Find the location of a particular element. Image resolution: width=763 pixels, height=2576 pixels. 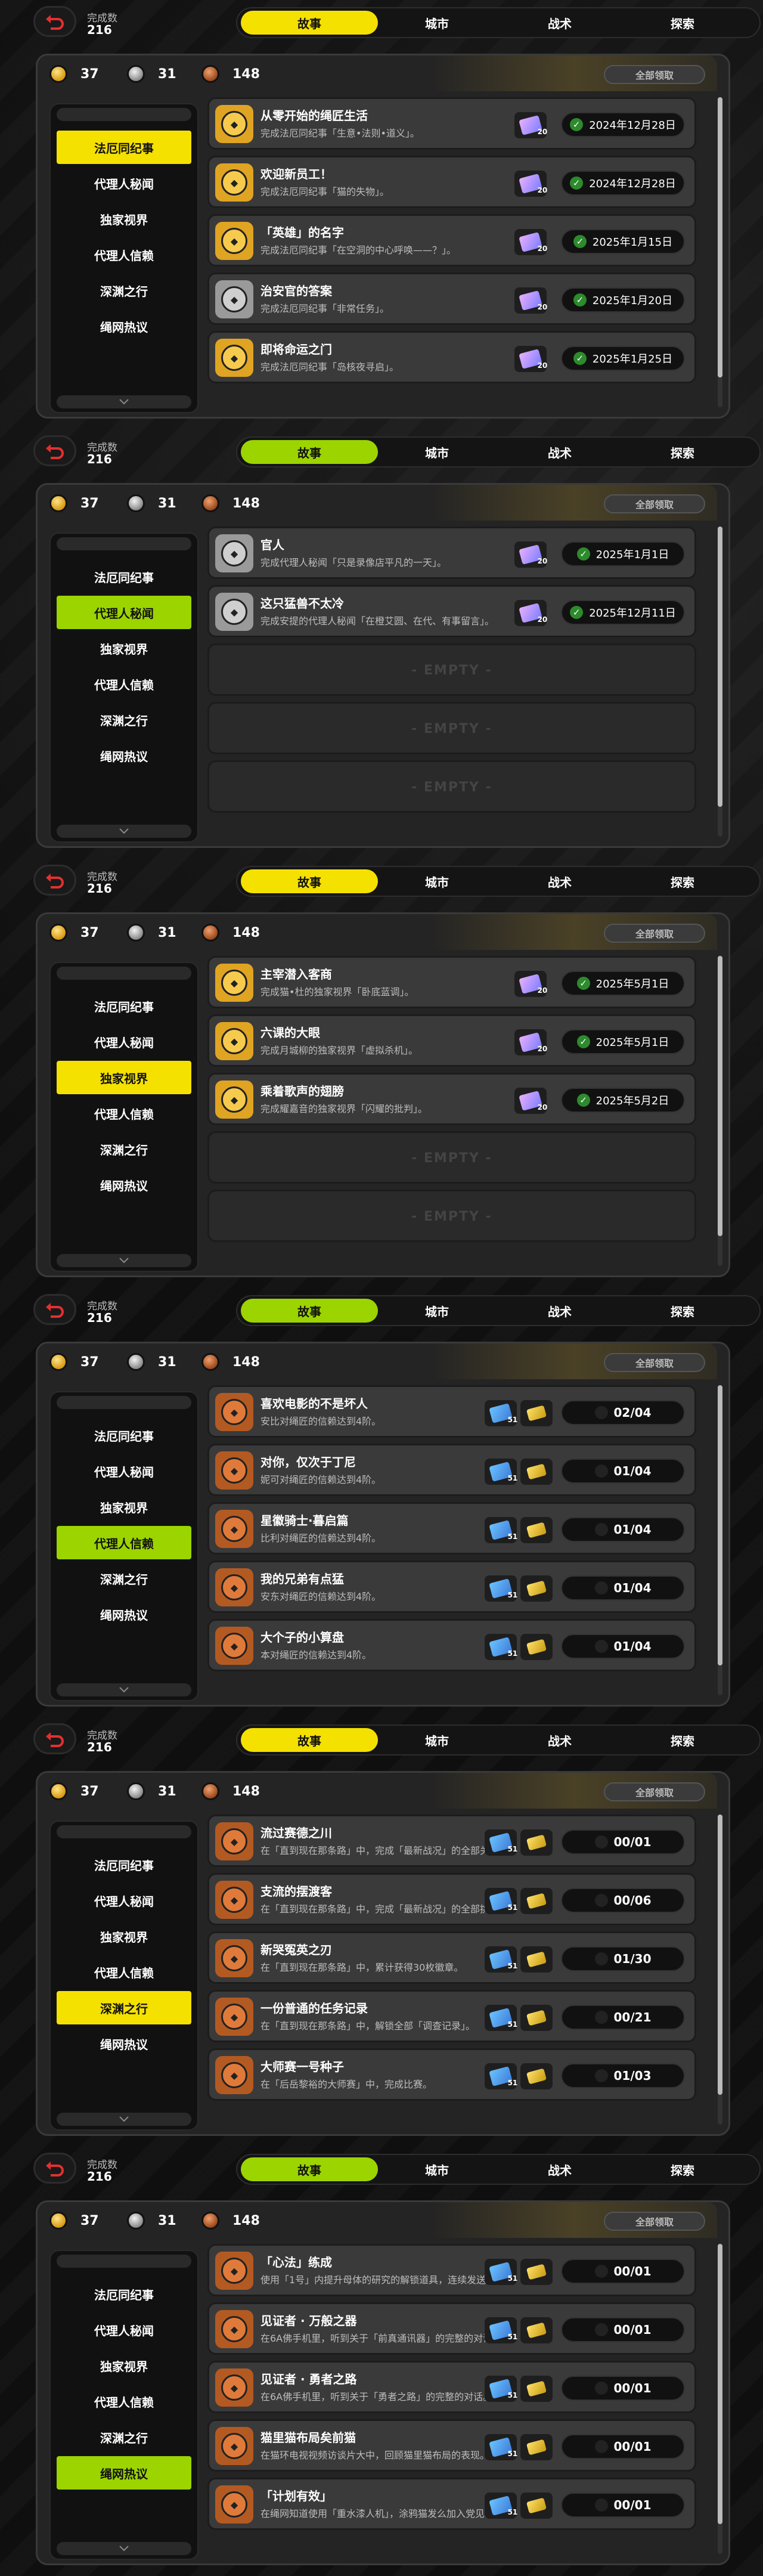

achievement-card: ◆ 流过赛德之川 在「直到现在那条路」中，完成「最新战况」的全部关卡。 51 00/01 is located at coordinates (451, 1841).